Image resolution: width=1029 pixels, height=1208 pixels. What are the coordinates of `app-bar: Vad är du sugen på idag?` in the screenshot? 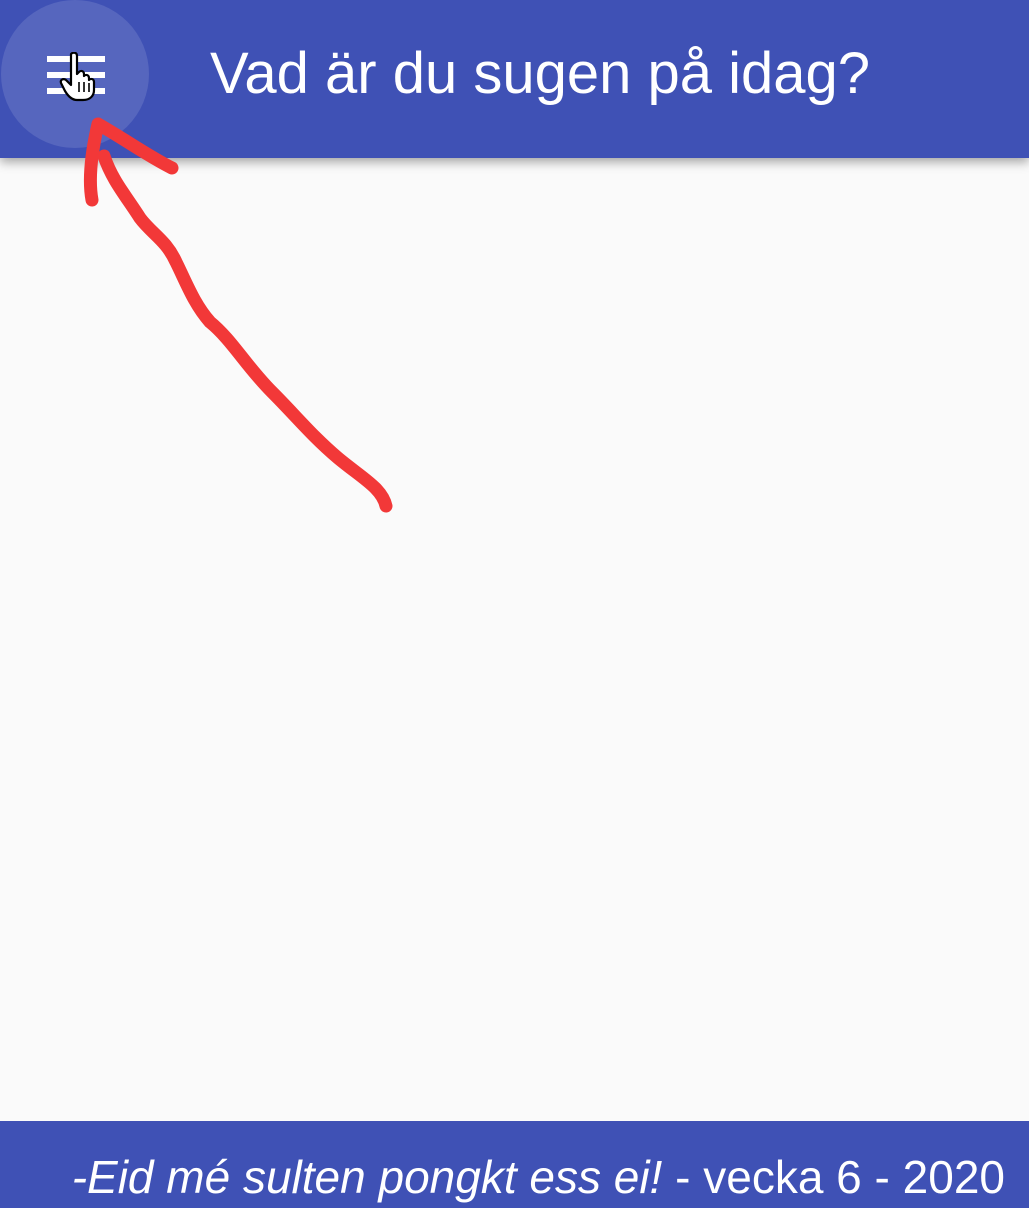 It's located at (514, 79).